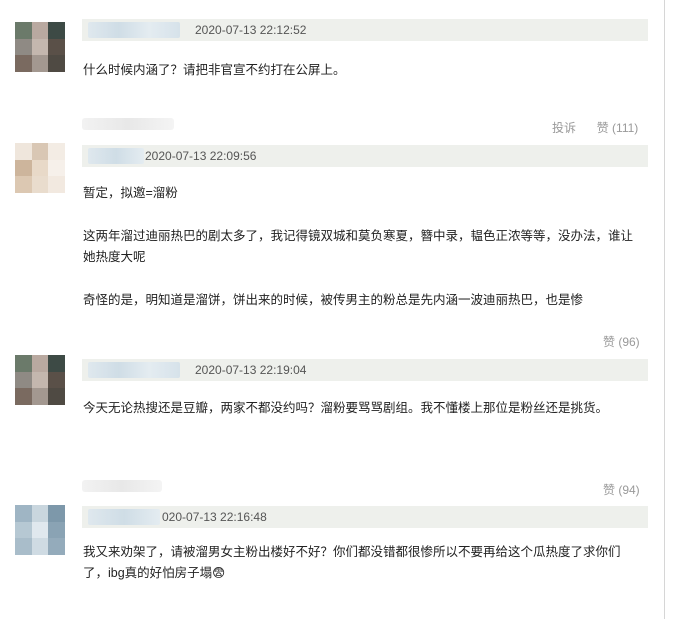 Image resolution: width=673 pixels, height=619 pixels. What do you see at coordinates (251, 30) in the screenshot?
I see `comment-date: 2020-07-13 22:12:52` at bounding box center [251, 30].